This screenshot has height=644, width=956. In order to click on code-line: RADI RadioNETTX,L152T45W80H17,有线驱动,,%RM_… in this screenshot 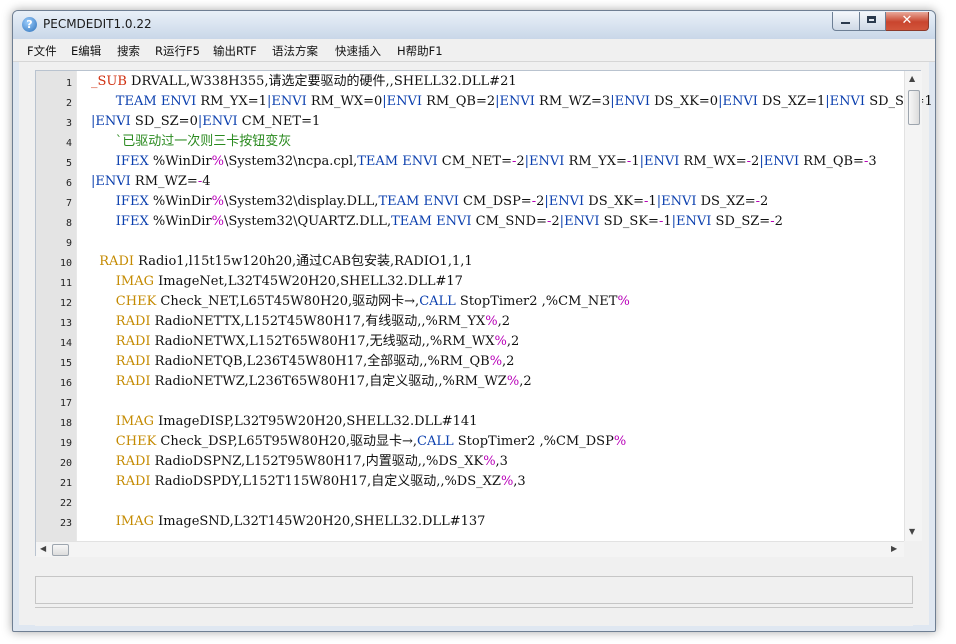, I will do `click(300, 322)`.